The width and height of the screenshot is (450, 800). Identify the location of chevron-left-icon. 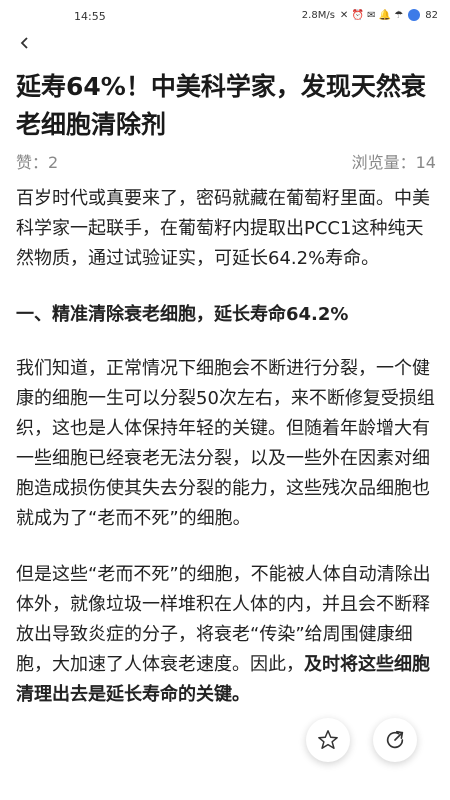
(24, 43).